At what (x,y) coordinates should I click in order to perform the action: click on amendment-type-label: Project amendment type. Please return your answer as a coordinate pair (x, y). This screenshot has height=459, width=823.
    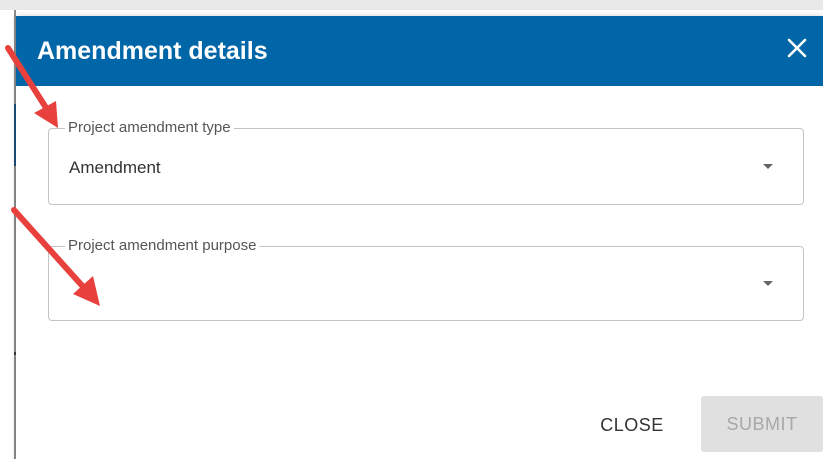
    Looking at the image, I should click on (149, 128).